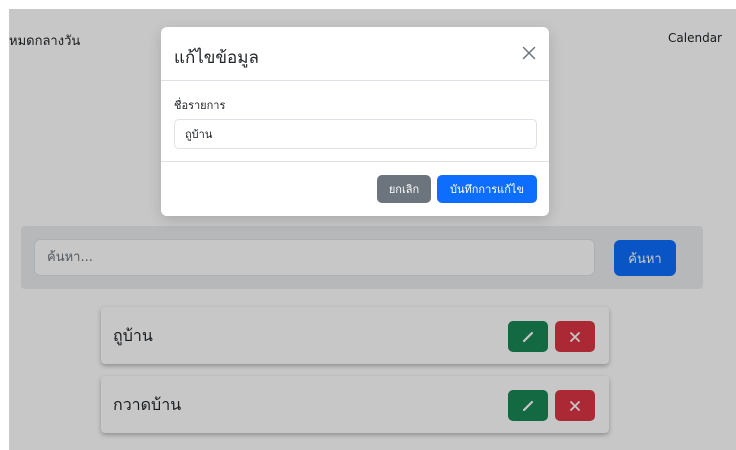 The width and height of the screenshot is (736, 450). I want to click on save-changes-button: บันทึกการแก้ไข, so click(487, 189).